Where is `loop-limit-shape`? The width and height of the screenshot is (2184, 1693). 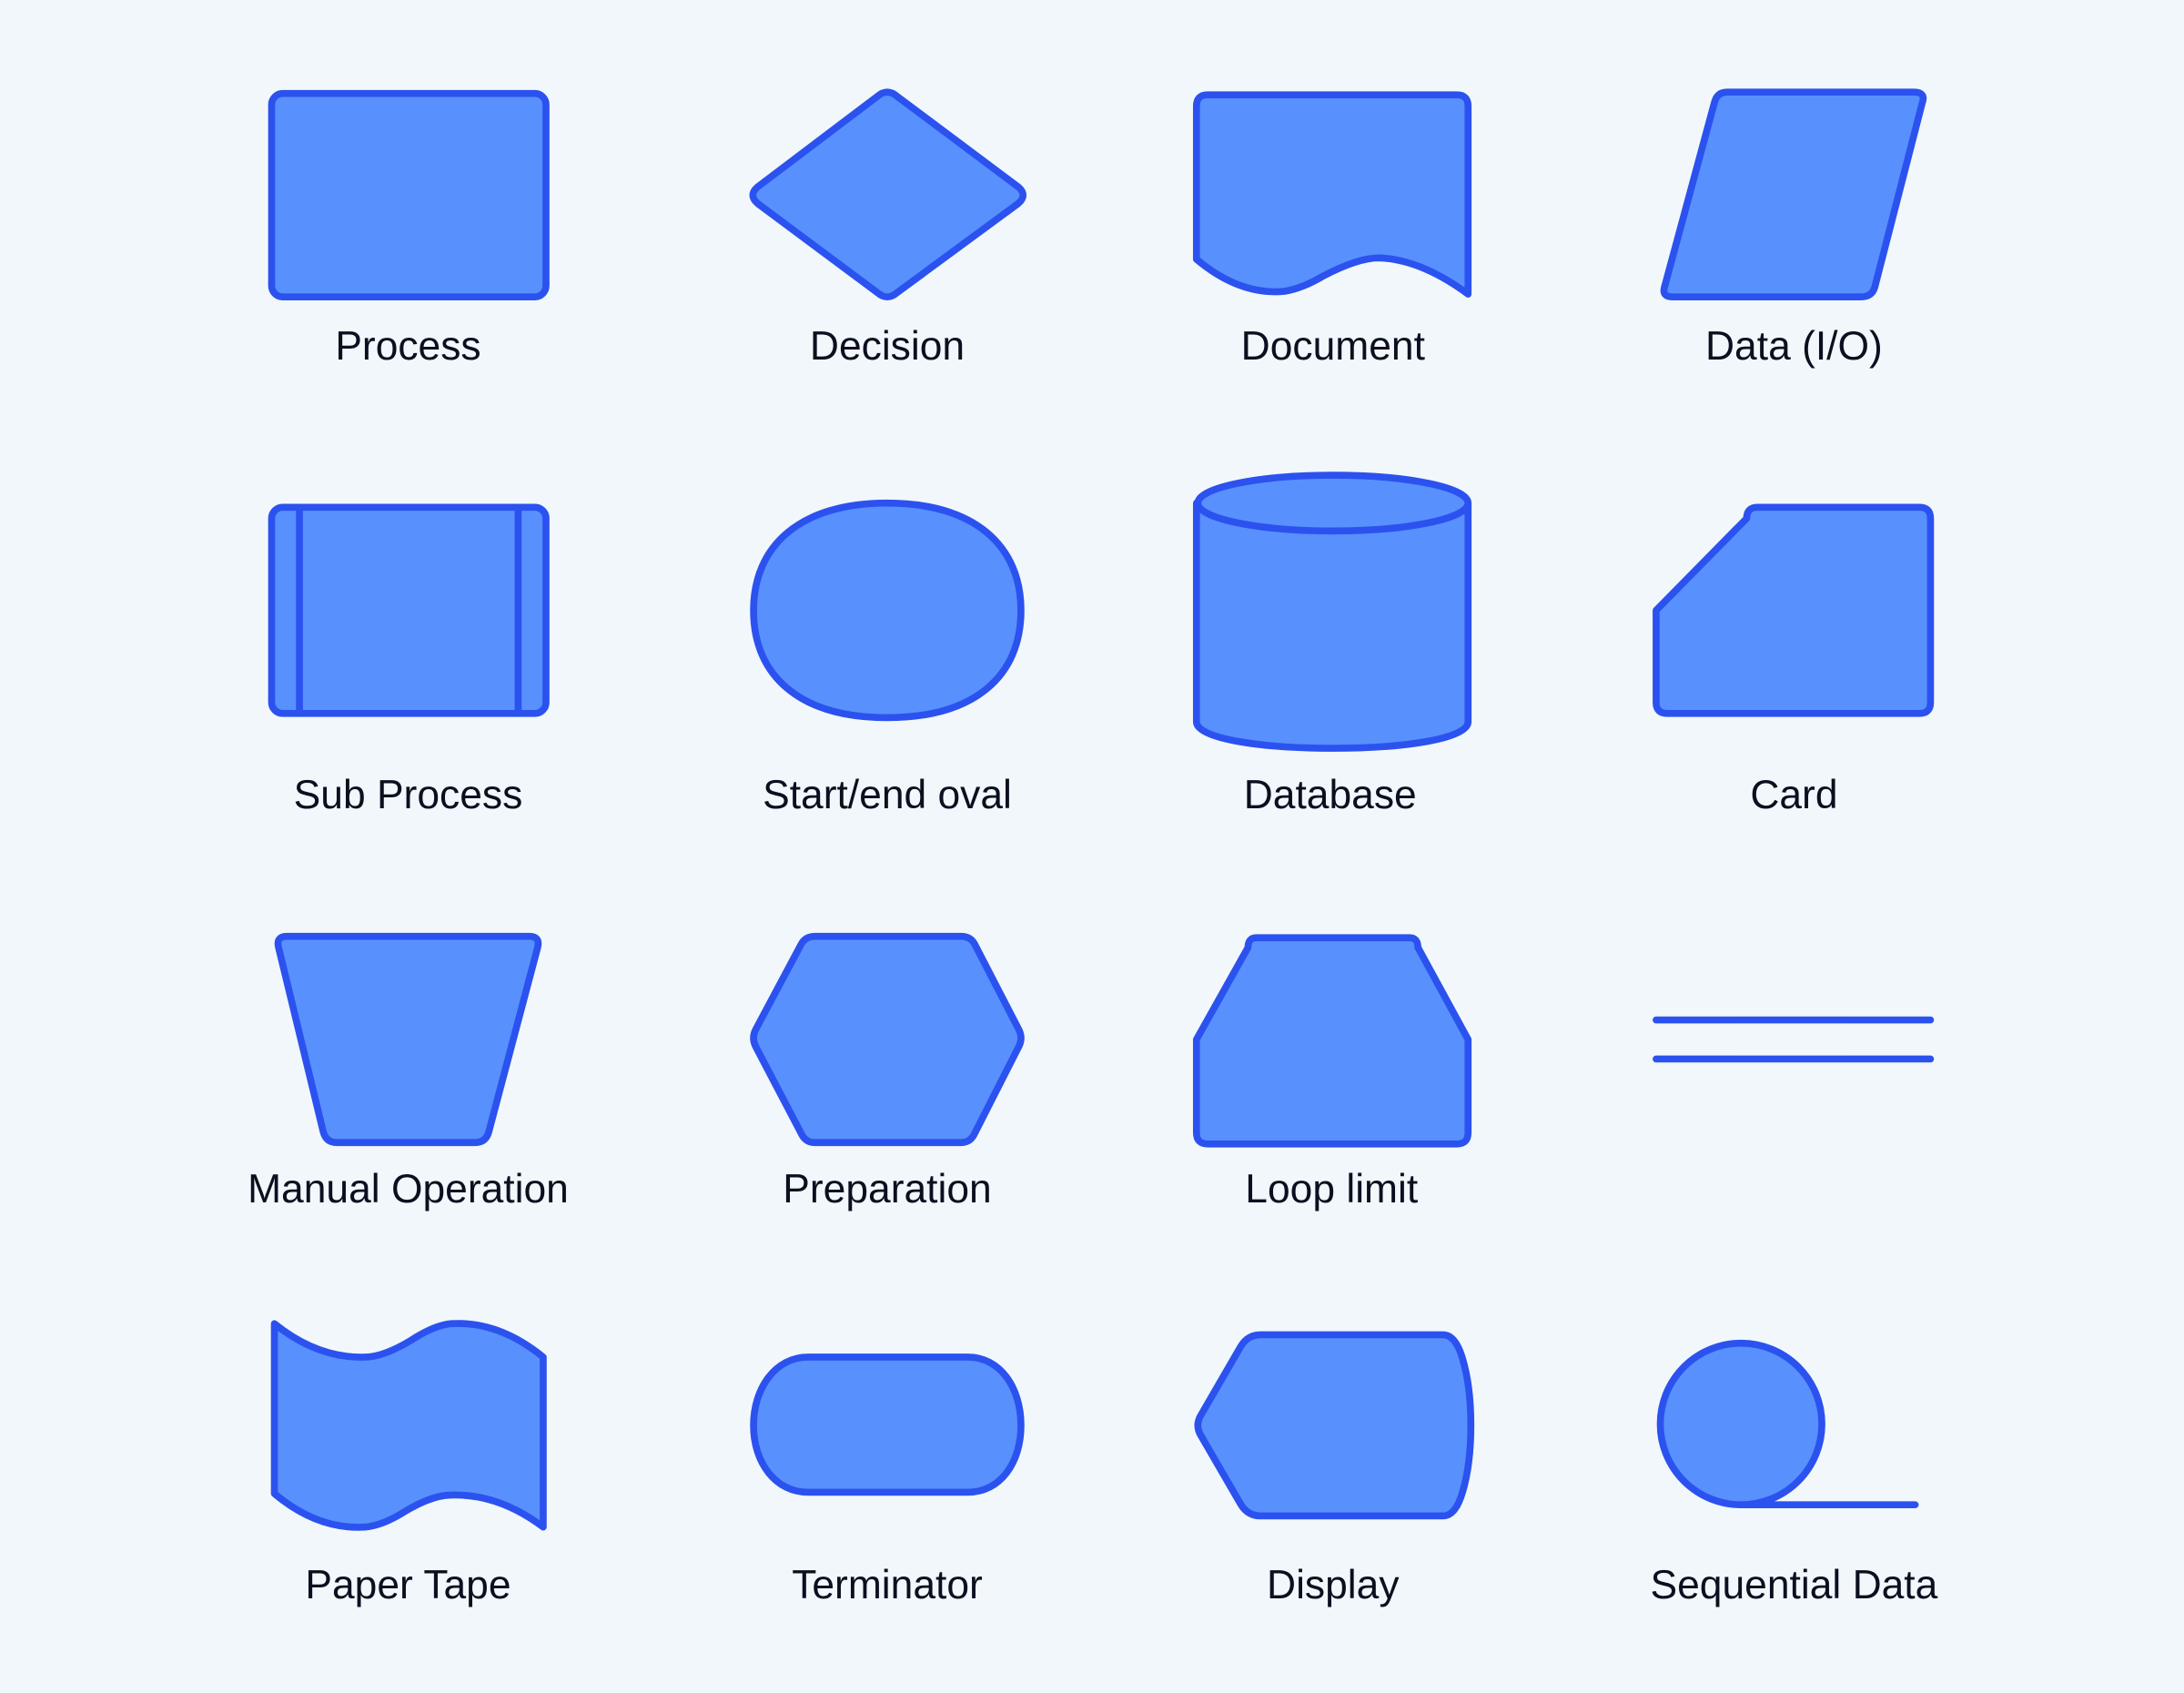 loop-limit-shape is located at coordinates (1332, 1041).